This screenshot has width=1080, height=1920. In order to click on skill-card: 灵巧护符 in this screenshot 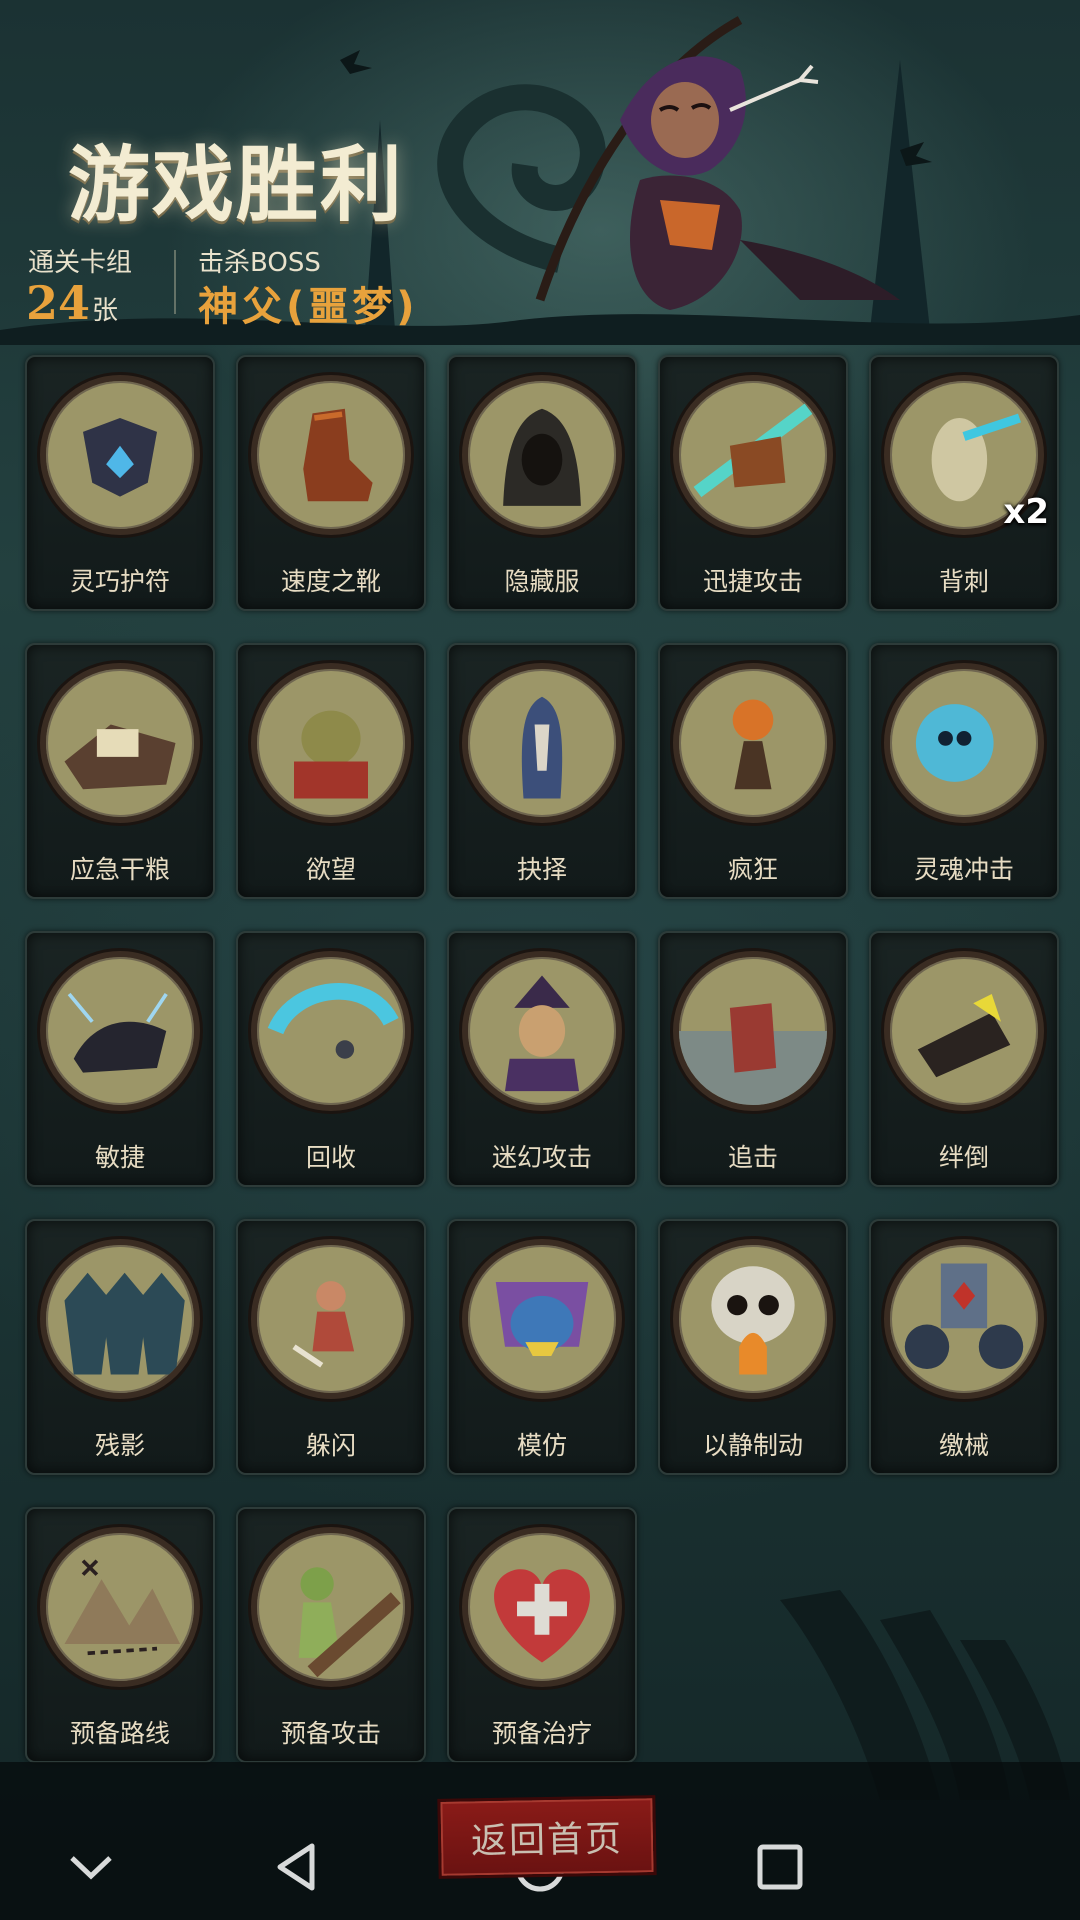, I will do `click(120, 483)`.